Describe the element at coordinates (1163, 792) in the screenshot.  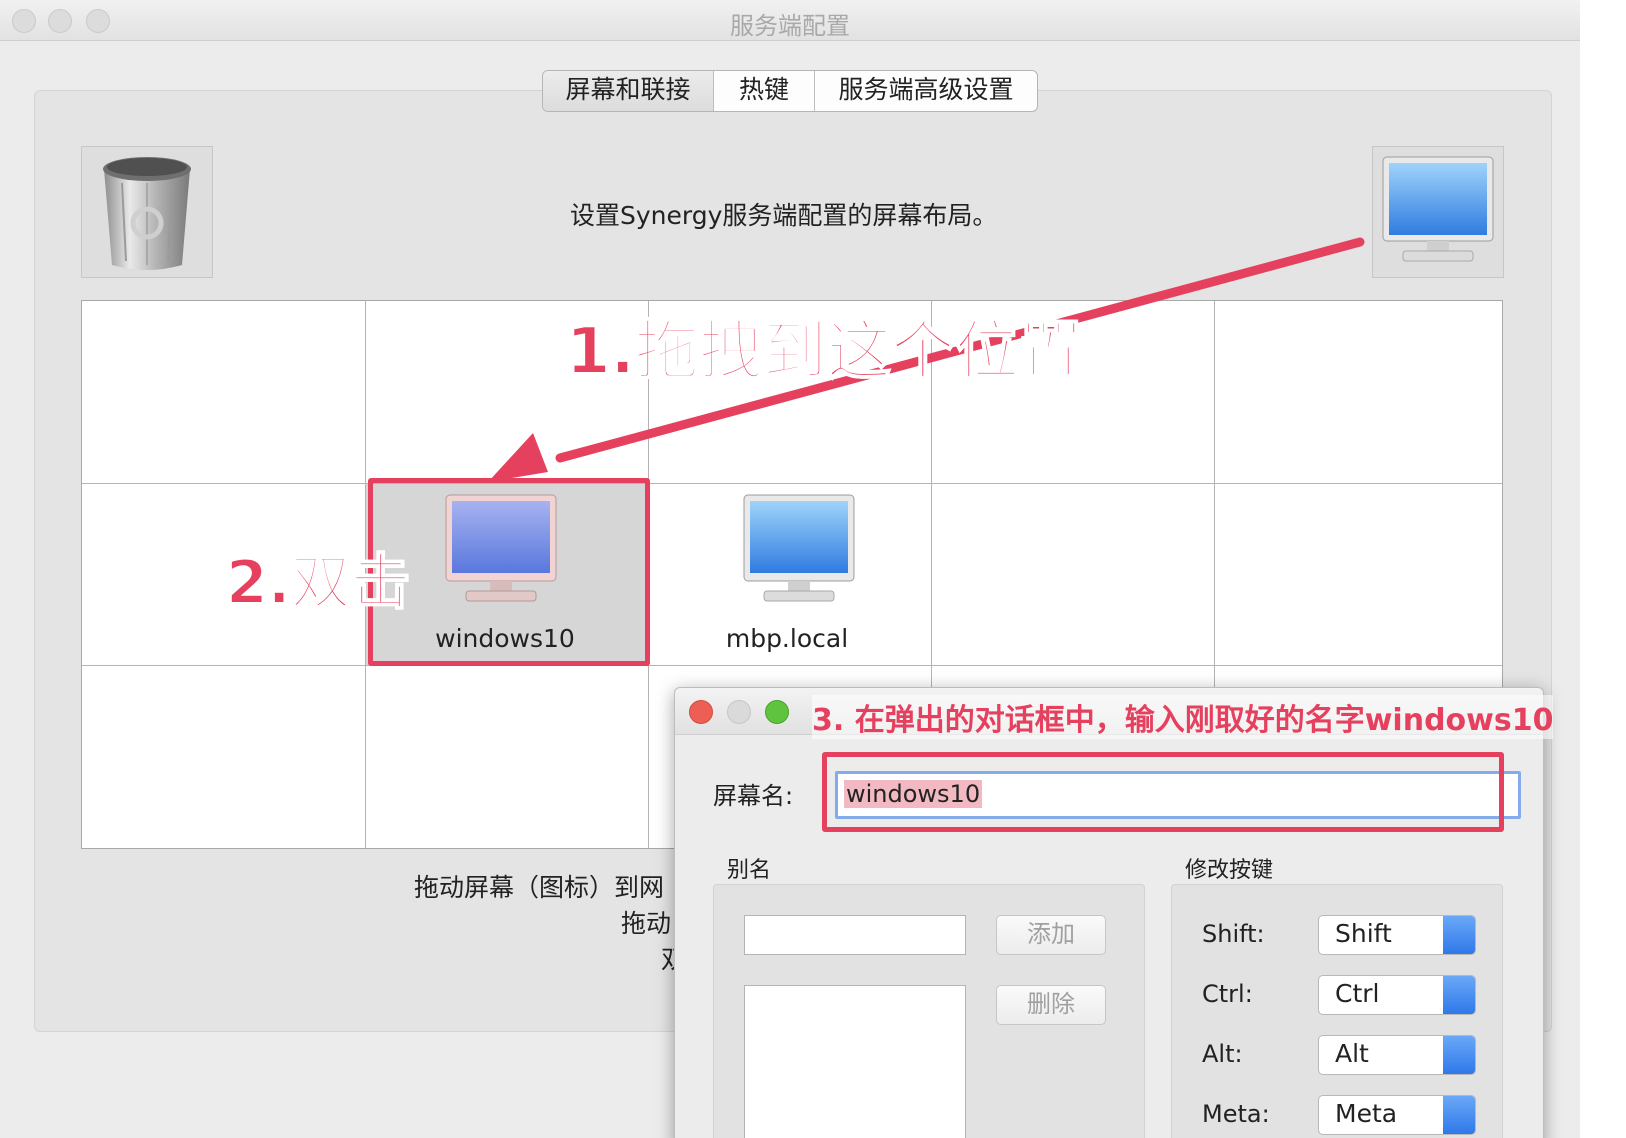
I see `highlight-screen-name-field` at that location.